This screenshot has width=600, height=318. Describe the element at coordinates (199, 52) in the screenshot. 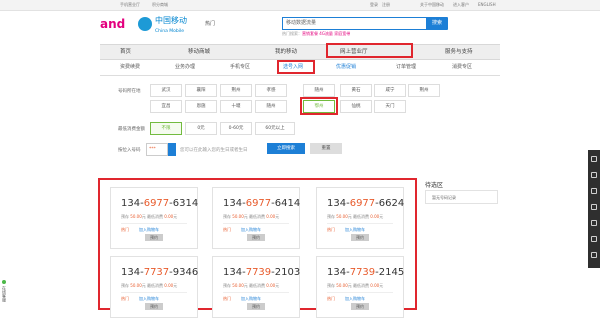

I see `nav-mall: 移动商城` at that location.